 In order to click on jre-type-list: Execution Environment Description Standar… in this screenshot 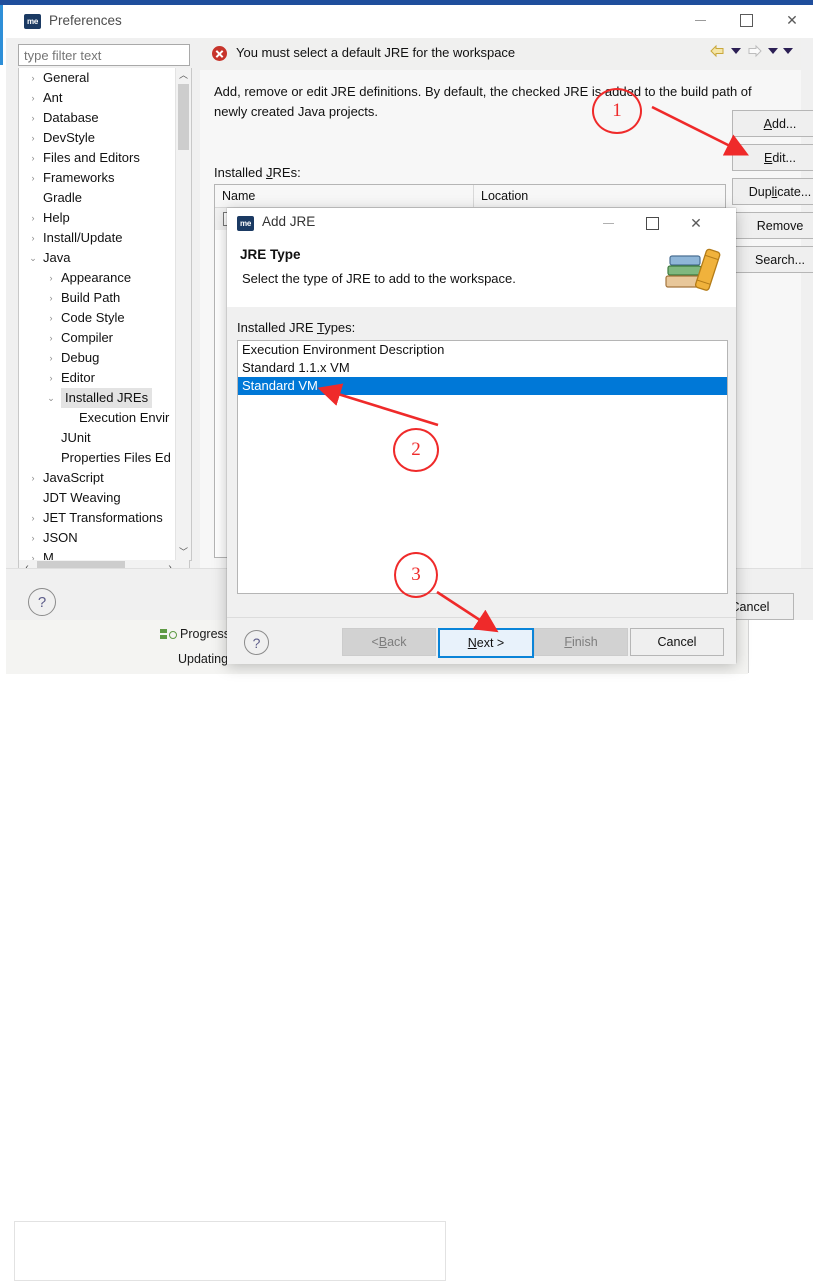, I will do `click(482, 467)`.